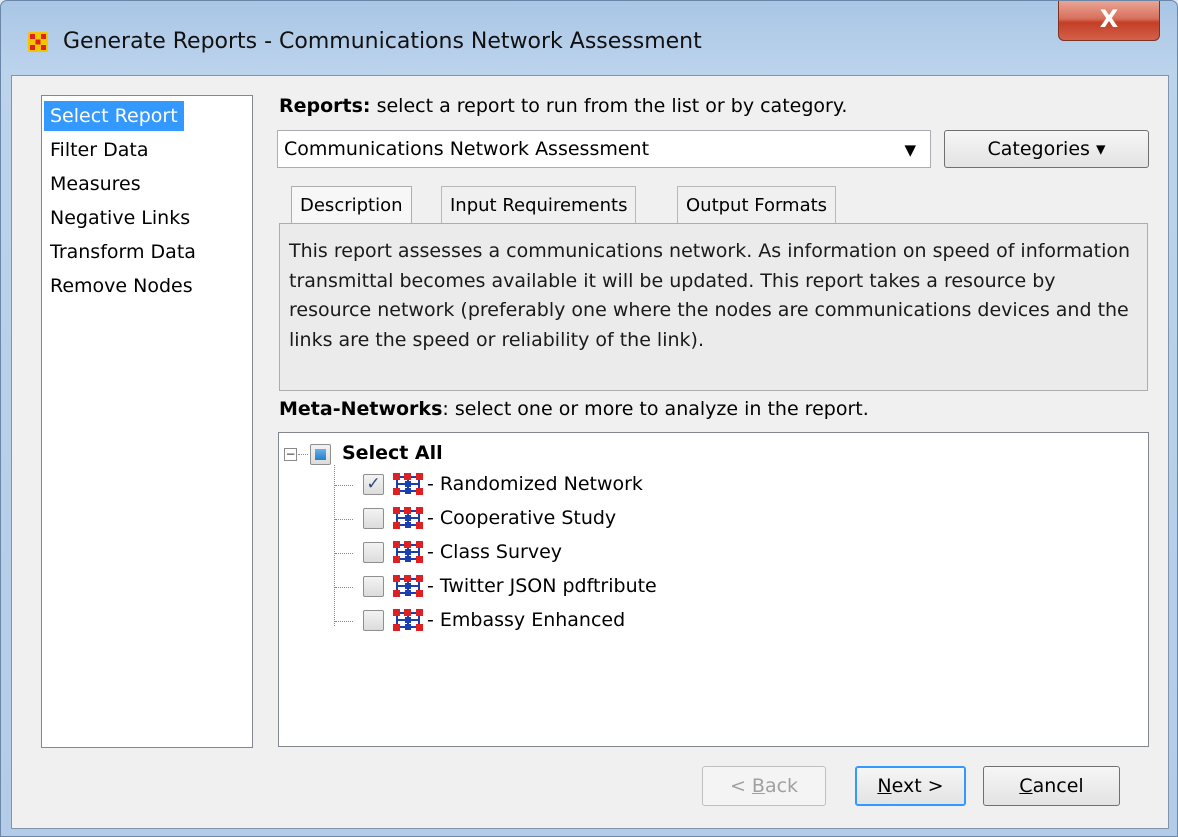  What do you see at coordinates (740, 786) in the screenshot?
I see `back-button-prefix: <` at bounding box center [740, 786].